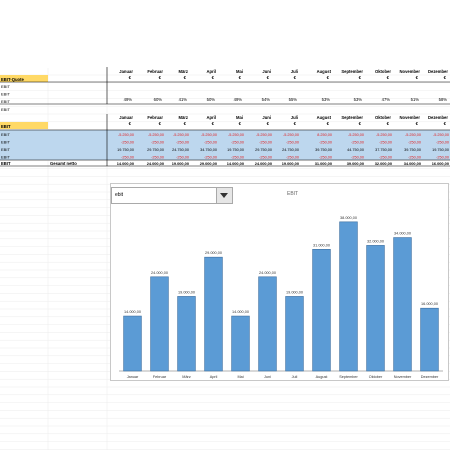 The image size is (450, 450). Describe the element at coordinates (348, 377) in the screenshot. I see `x-tick-label: September` at that location.